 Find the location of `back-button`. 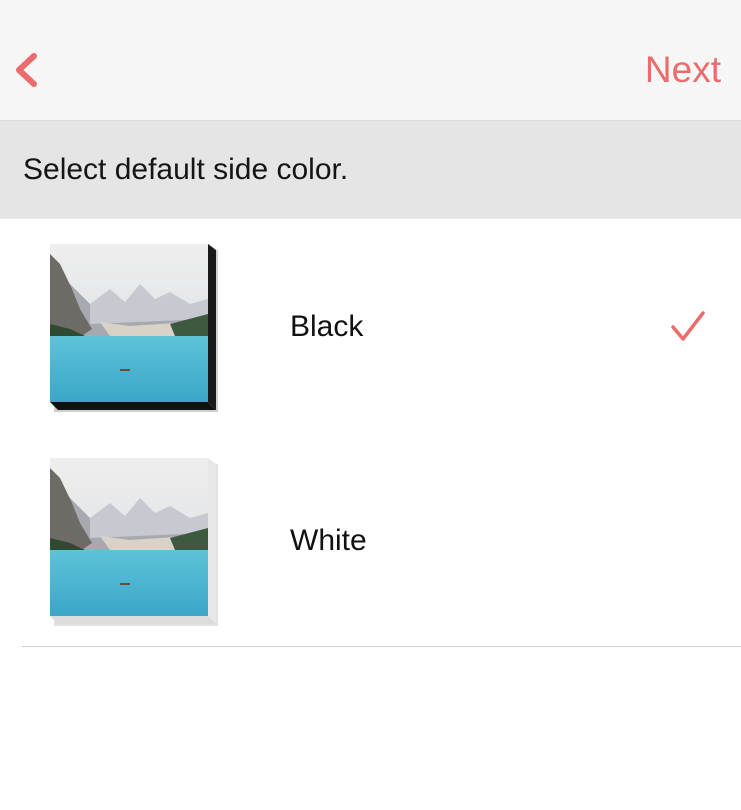

back-button is located at coordinates (30, 70).